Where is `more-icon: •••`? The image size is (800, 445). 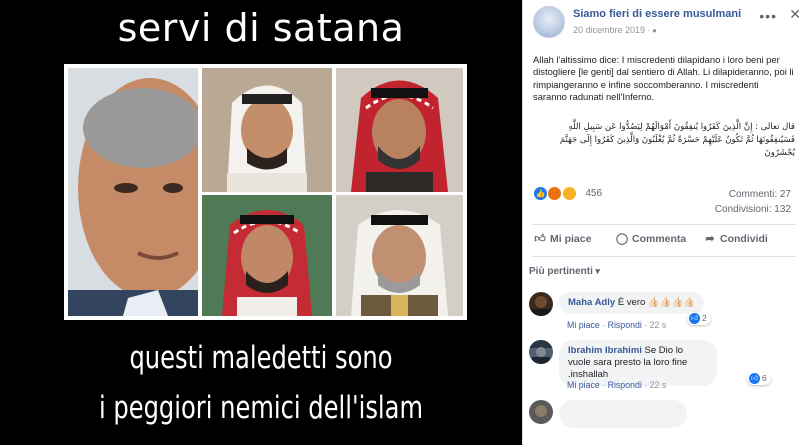
more-icon: ••• is located at coordinates (768, 16).